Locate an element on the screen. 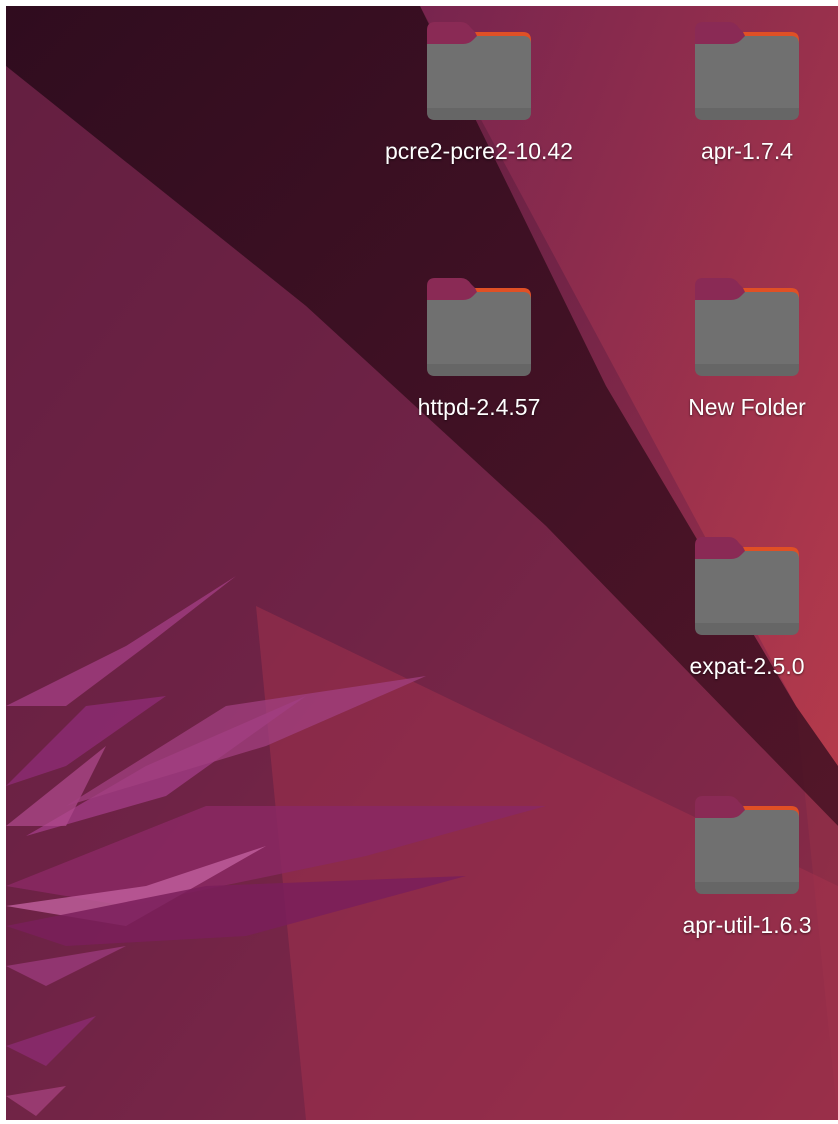 Image resolution: width=838 pixels, height=1124 pixels. desktop-folder-apr: apr-1.7.4 is located at coordinates (730, 91).